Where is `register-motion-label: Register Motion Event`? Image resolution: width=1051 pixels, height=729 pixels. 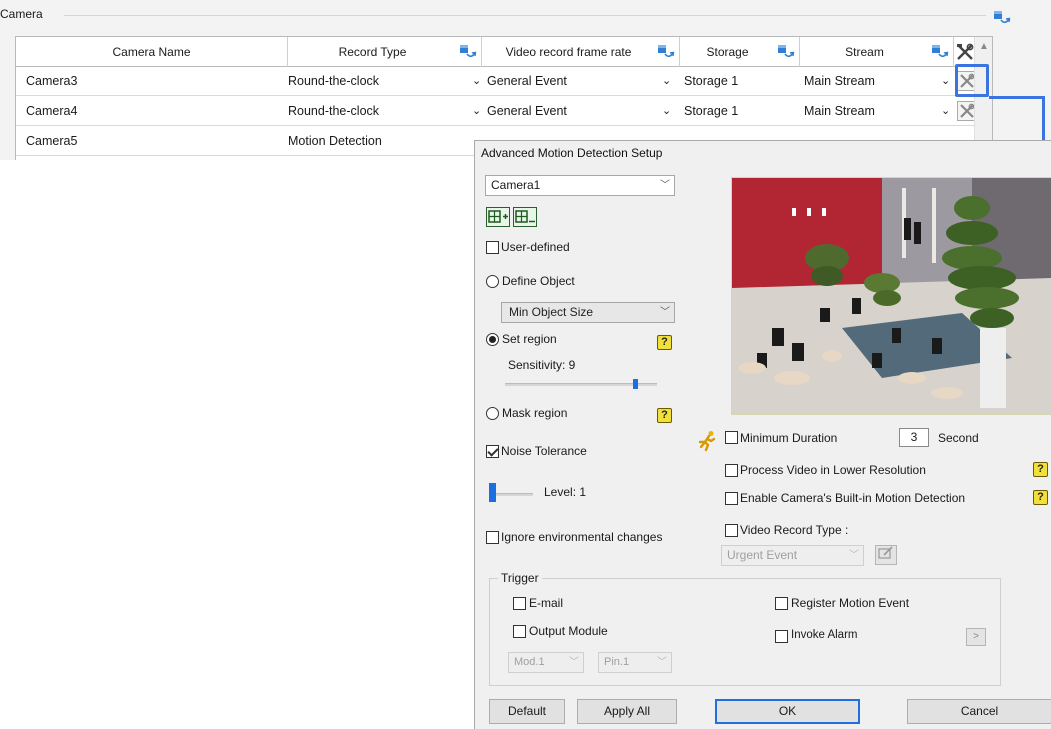 register-motion-label: Register Motion Event is located at coordinates (850, 603).